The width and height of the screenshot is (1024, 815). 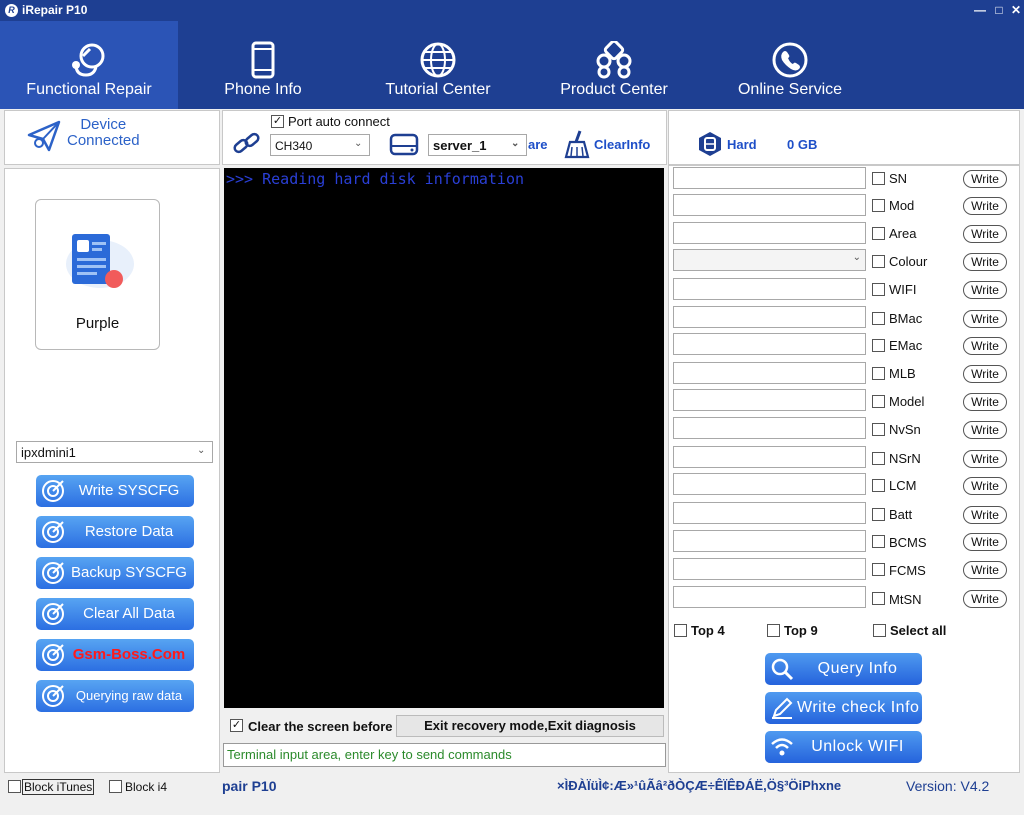 What do you see at coordinates (277, 121) in the screenshot?
I see `port-auto-connect-checkbox: ✓` at bounding box center [277, 121].